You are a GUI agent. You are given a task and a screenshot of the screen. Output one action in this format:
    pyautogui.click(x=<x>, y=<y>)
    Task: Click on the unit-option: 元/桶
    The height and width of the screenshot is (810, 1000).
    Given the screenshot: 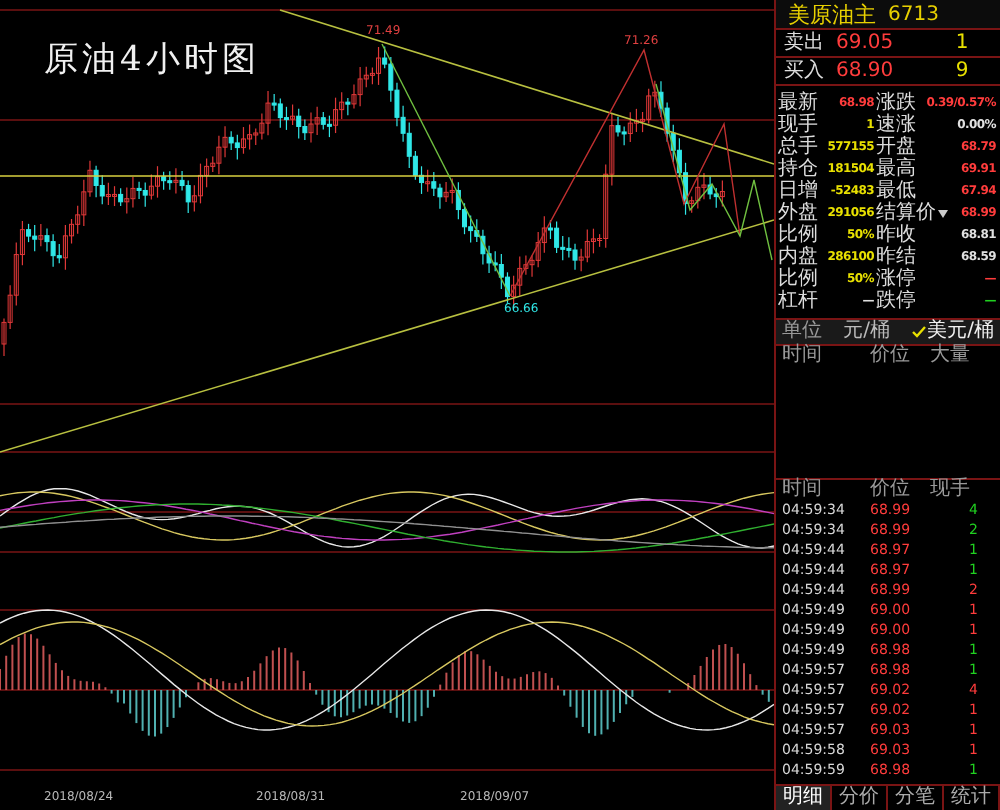 What is the action you would take?
    pyautogui.click(x=866, y=332)
    